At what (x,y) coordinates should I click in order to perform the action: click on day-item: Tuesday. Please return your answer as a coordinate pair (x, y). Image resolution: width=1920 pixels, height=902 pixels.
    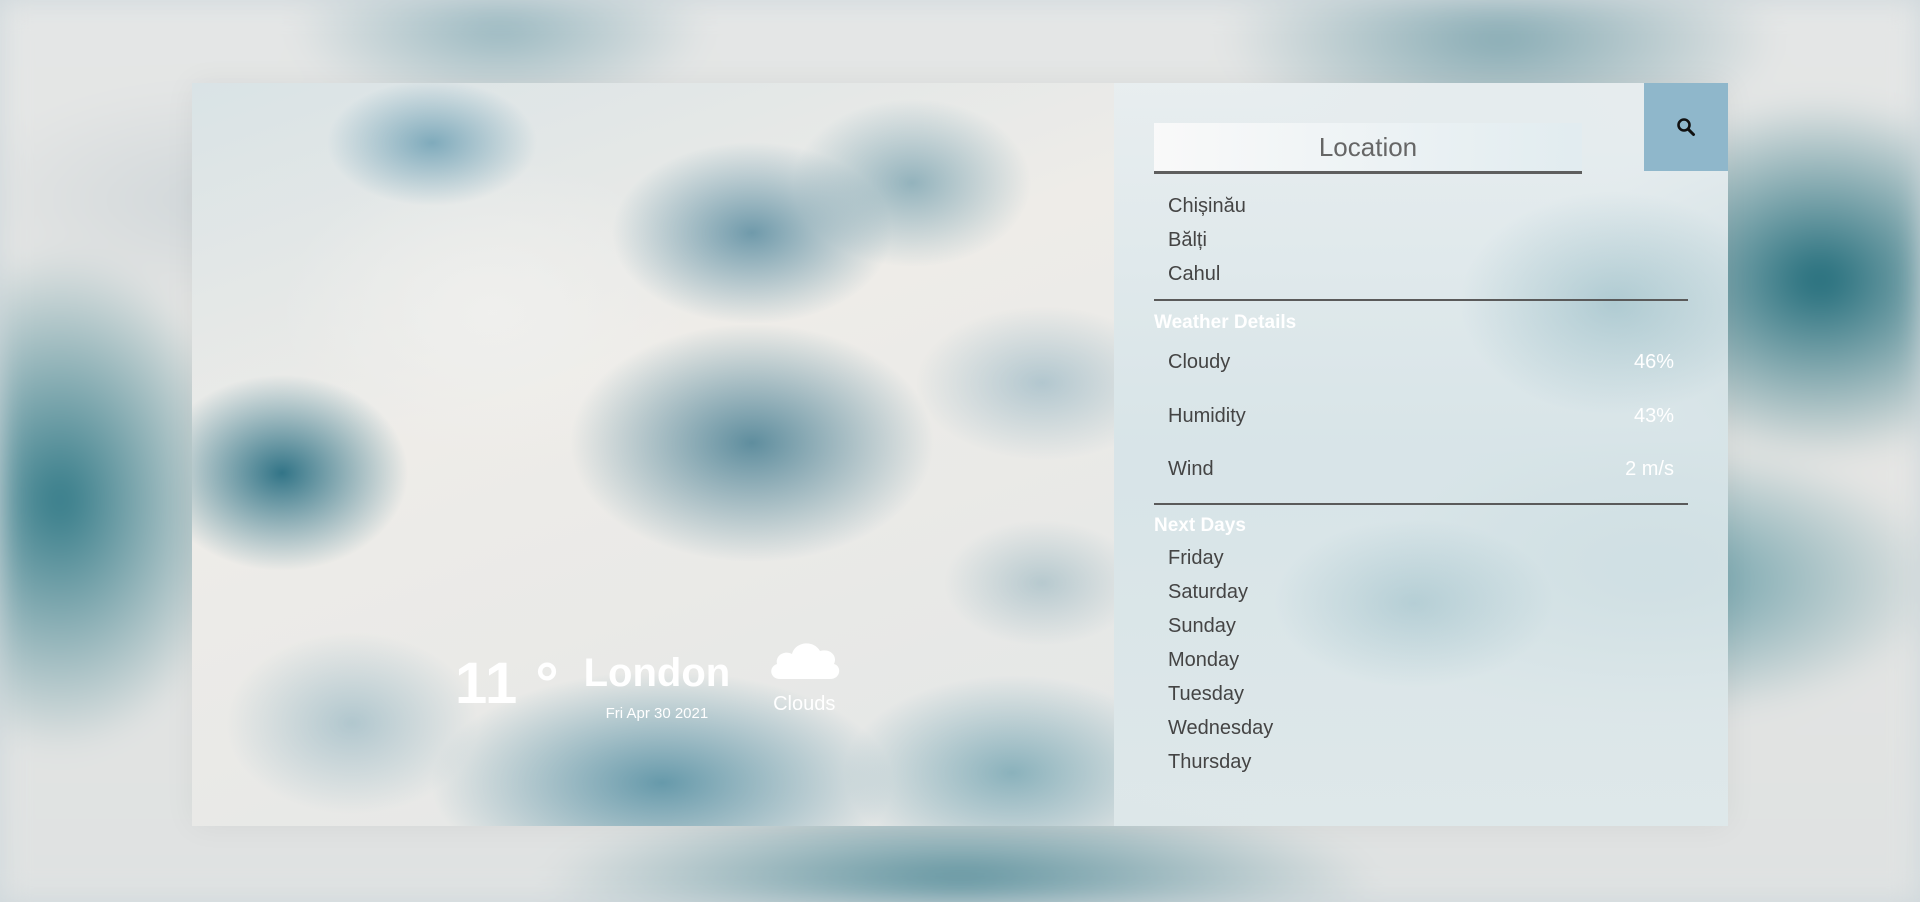
    Looking at the image, I should click on (1421, 694).